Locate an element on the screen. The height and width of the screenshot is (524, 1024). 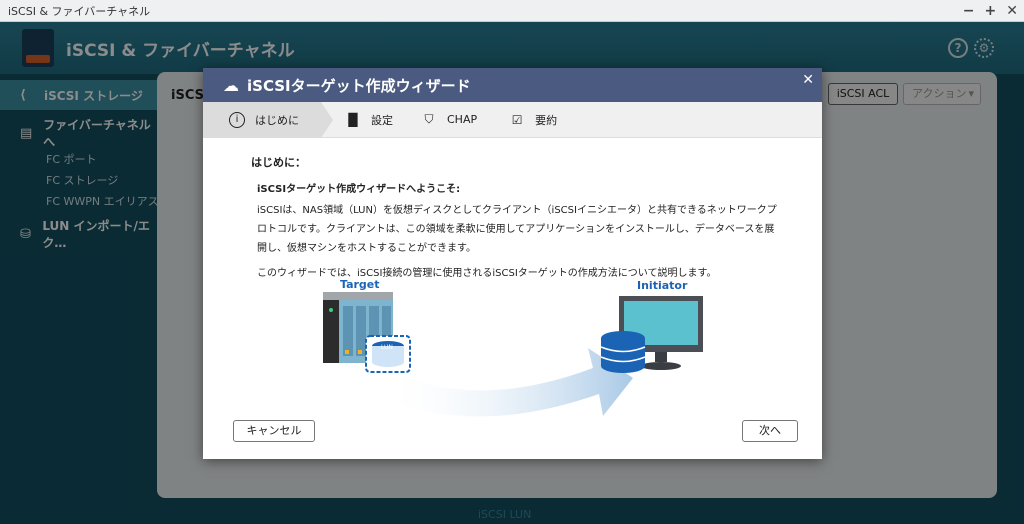
wizard-steps: i はじめに ▐▌ 設定 ⛉ CHAP ☑ 要約 is located at coordinates (512, 119).